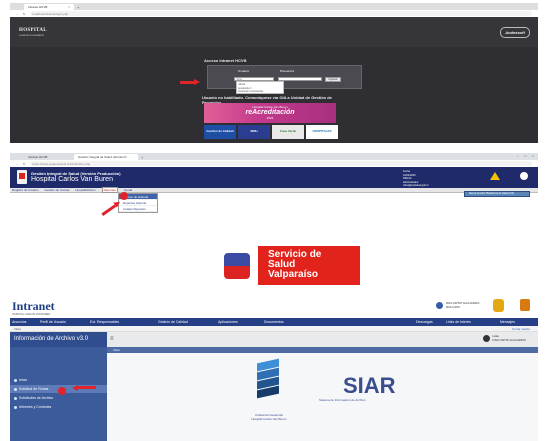 The width and height of the screenshot is (548, 441). What do you see at coordinates (22, 177) in the screenshot?
I see `gis-logo` at bounding box center [22, 177].